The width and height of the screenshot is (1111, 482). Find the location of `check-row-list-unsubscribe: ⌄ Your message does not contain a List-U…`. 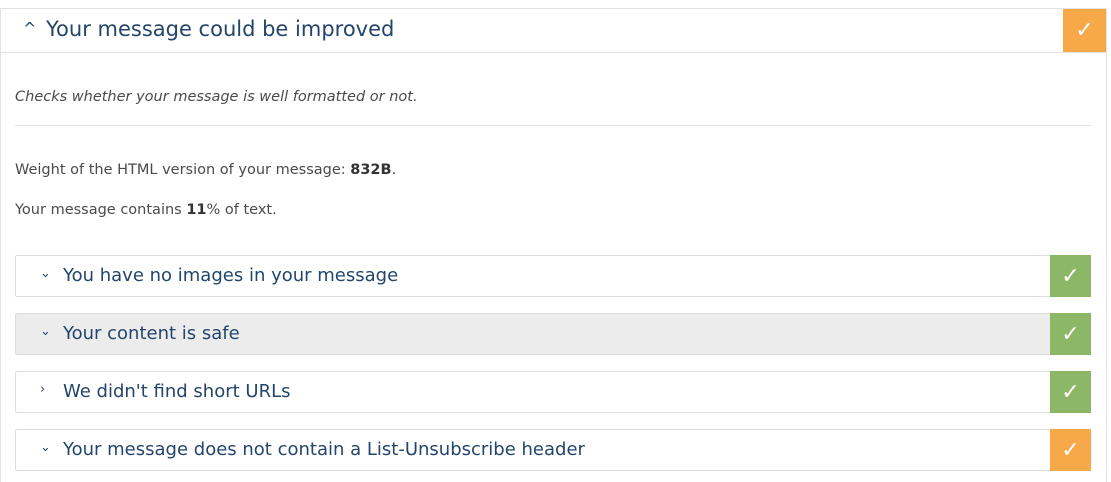

check-row-list-unsubscribe: ⌄ Your message does not contain a List-U… is located at coordinates (553, 450).